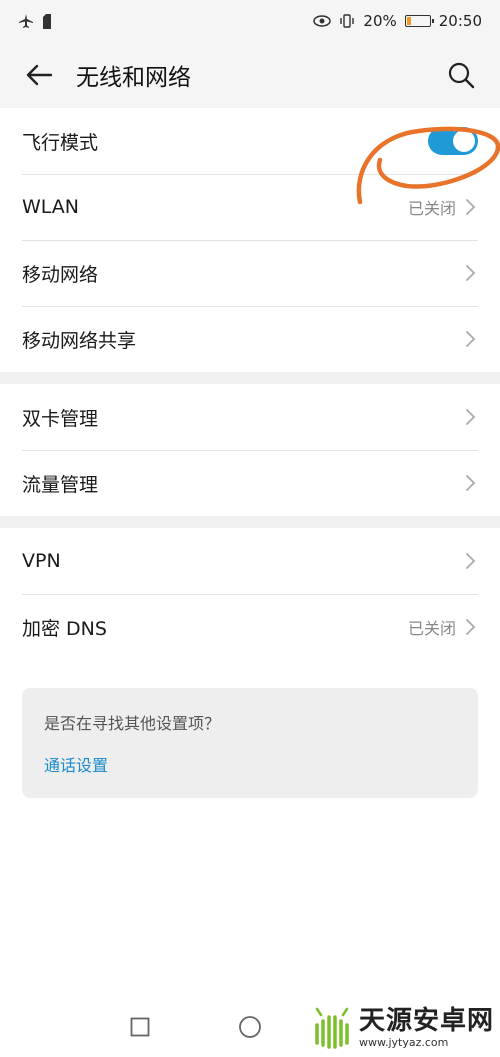 This screenshot has width=500, height=1057. Describe the element at coordinates (60, 418) in the screenshot. I see `dual-sim-label: 双卡管理` at that location.